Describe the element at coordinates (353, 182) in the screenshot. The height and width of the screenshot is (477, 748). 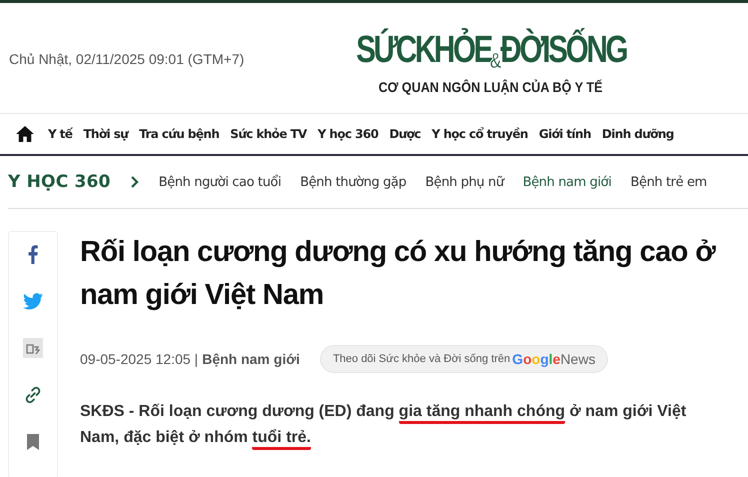
I see `subcategory-link: Bệnh thường gặp` at that location.